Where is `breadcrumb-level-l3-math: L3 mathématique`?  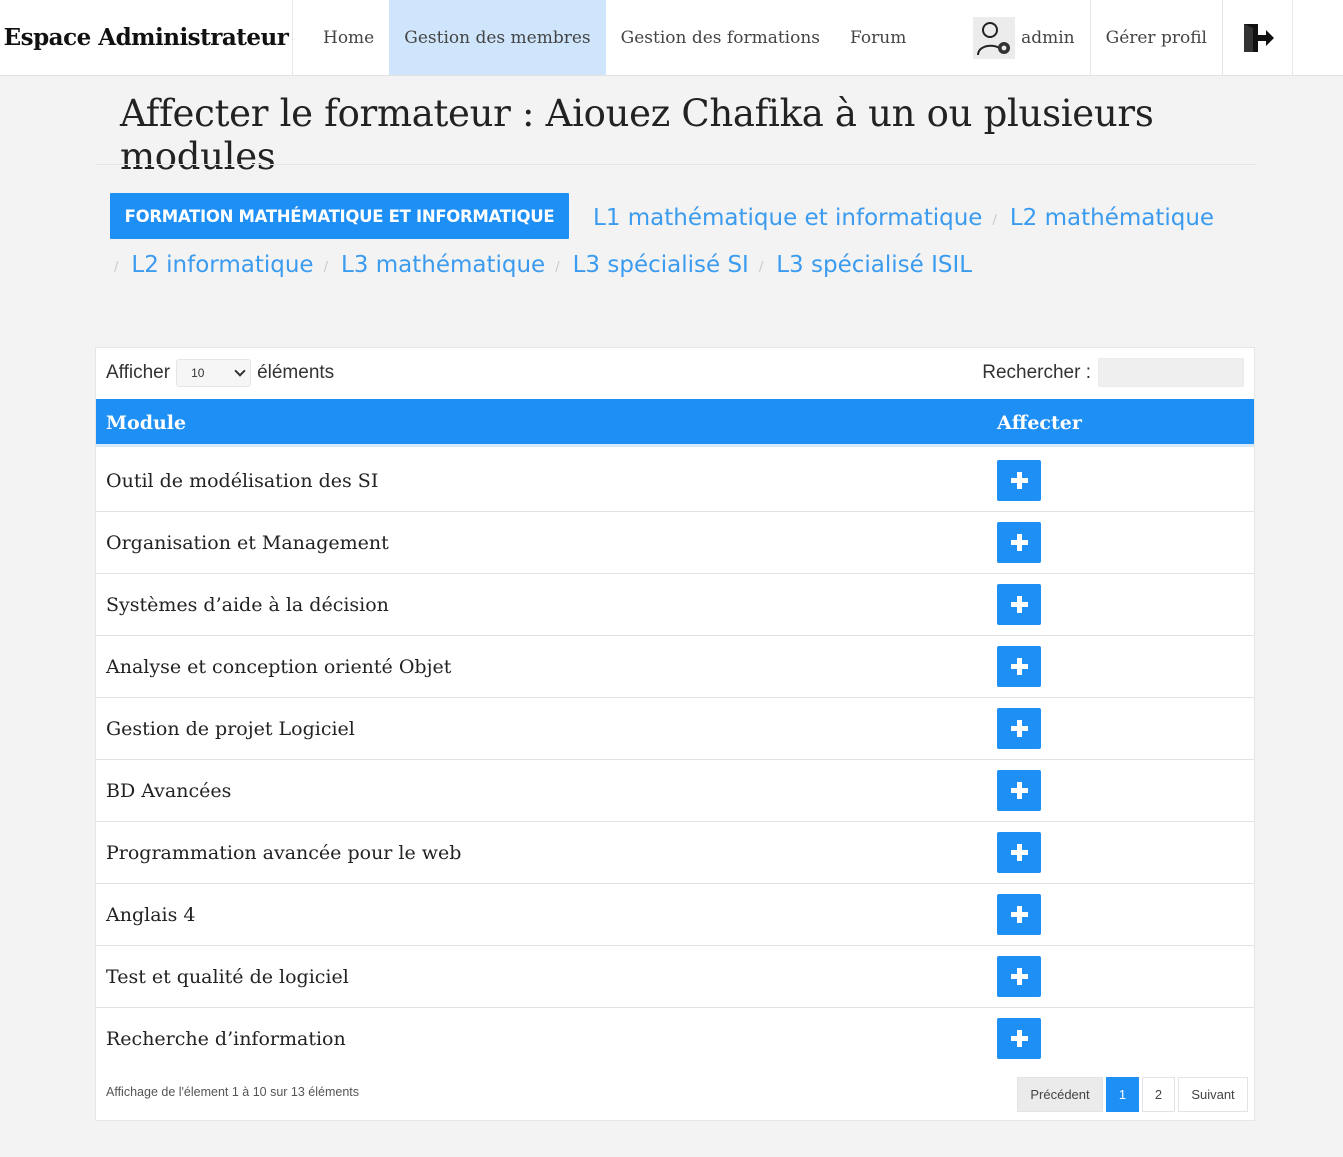 breadcrumb-level-l3-math: L3 mathématique is located at coordinates (443, 265).